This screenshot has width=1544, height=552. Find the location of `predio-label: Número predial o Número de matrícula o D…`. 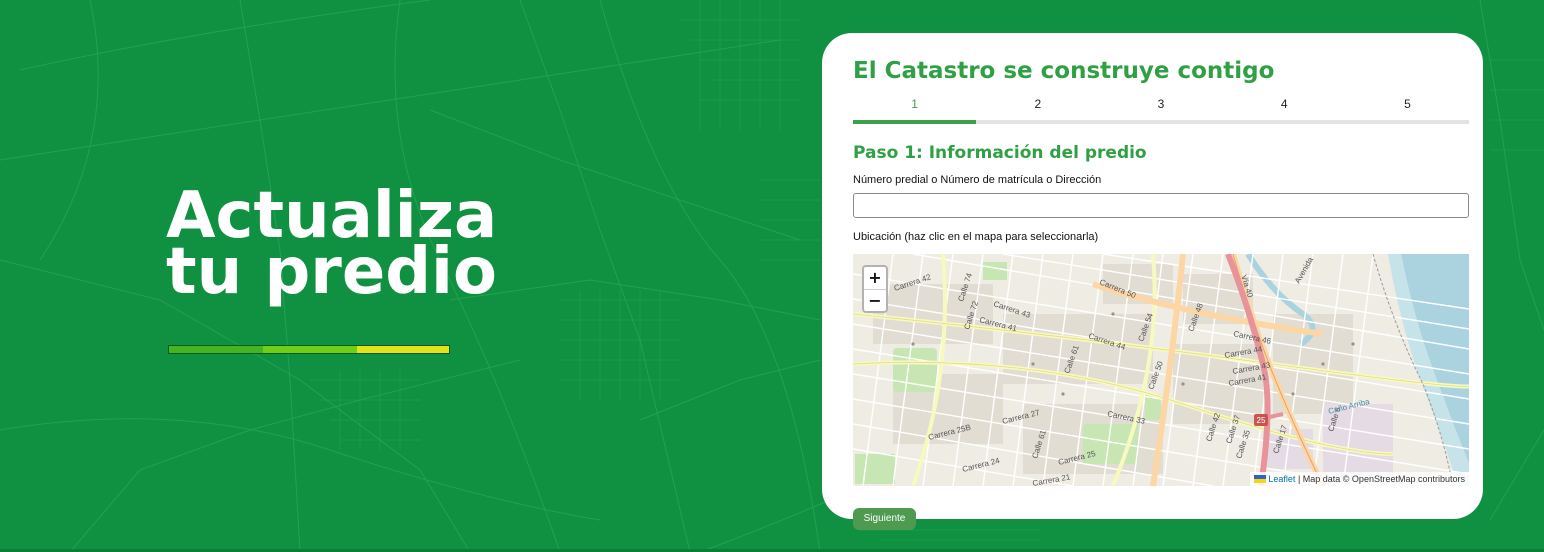

predio-label: Número predial o Número de matrícula o D… is located at coordinates (977, 180).